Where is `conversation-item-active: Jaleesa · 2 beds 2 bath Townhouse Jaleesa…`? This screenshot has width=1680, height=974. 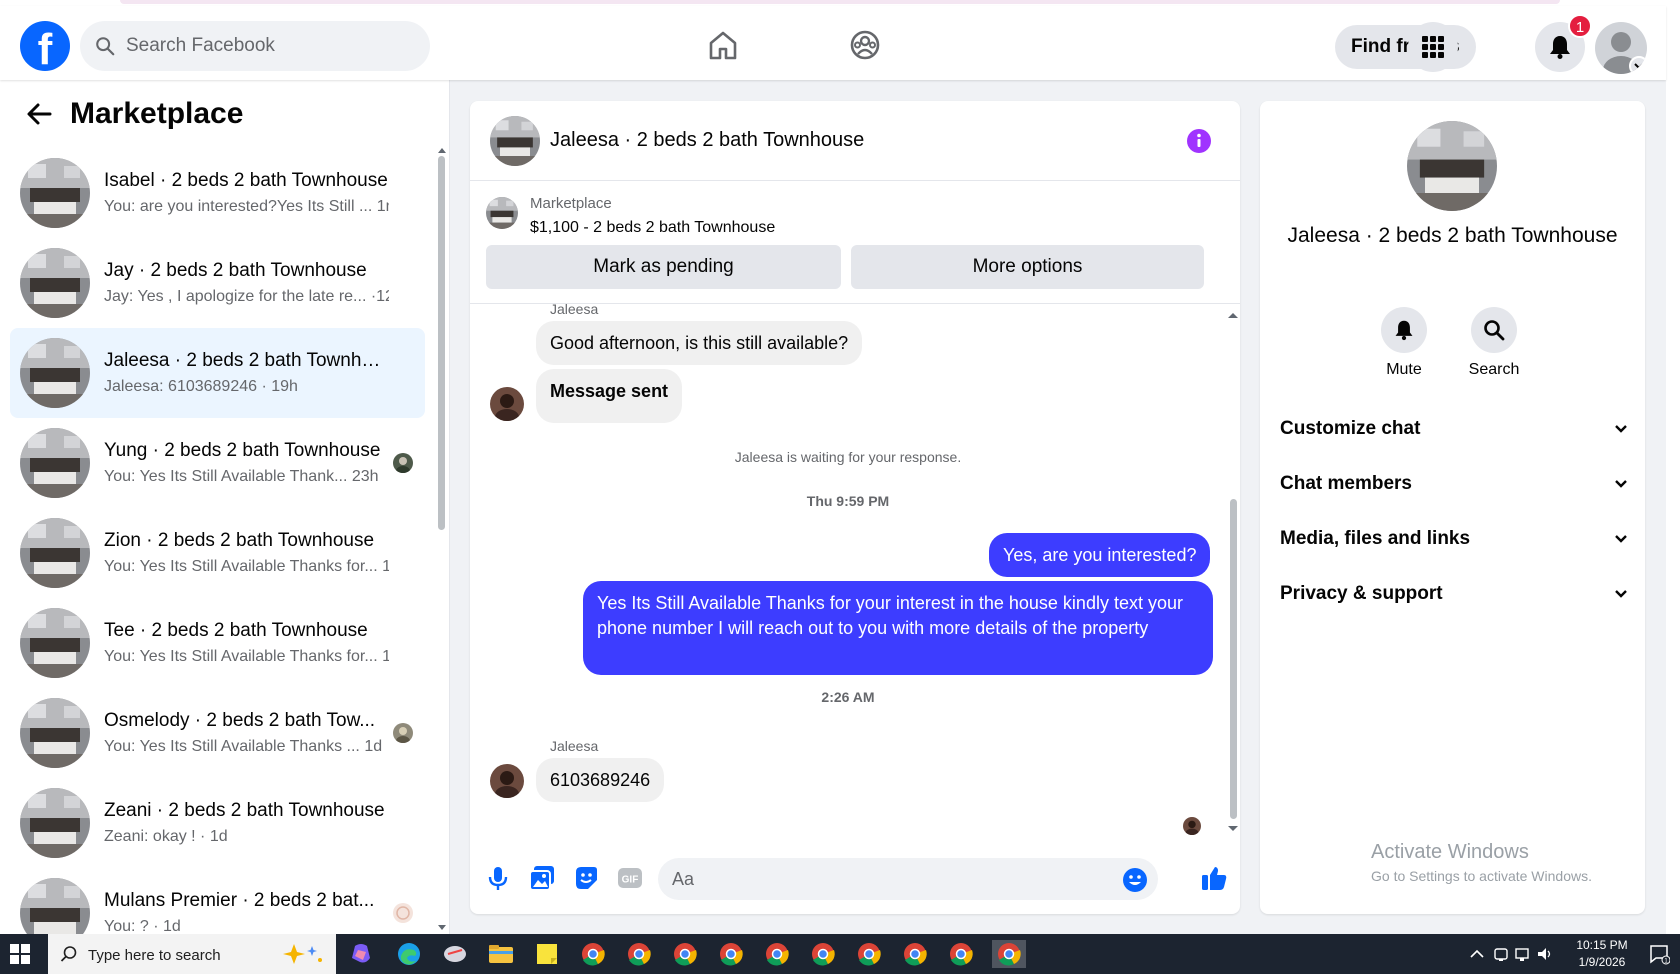
conversation-item-active: Jaleesa · 2 beds 2 bath Townhouse Jaleesa… is located at coordinates (217, 373).